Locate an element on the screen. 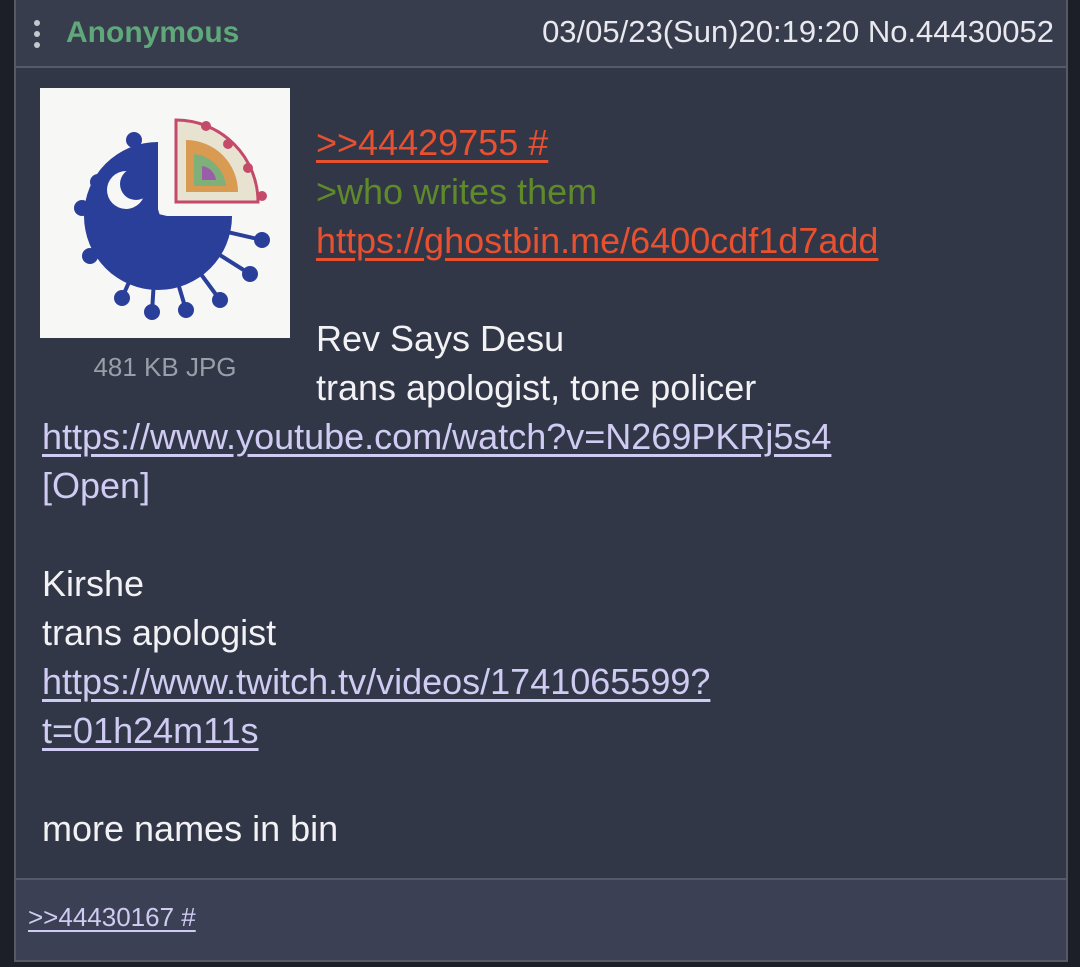 This screenshot has height=967, width=1080. poster-name: Anonymous is located at coordinates (153, 32).